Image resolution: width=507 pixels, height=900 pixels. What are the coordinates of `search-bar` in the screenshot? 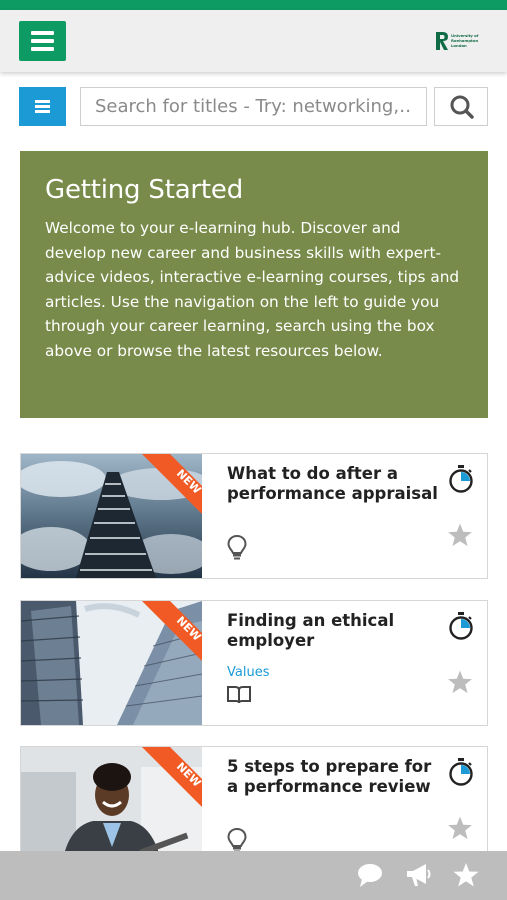 It's located at (253, 106).